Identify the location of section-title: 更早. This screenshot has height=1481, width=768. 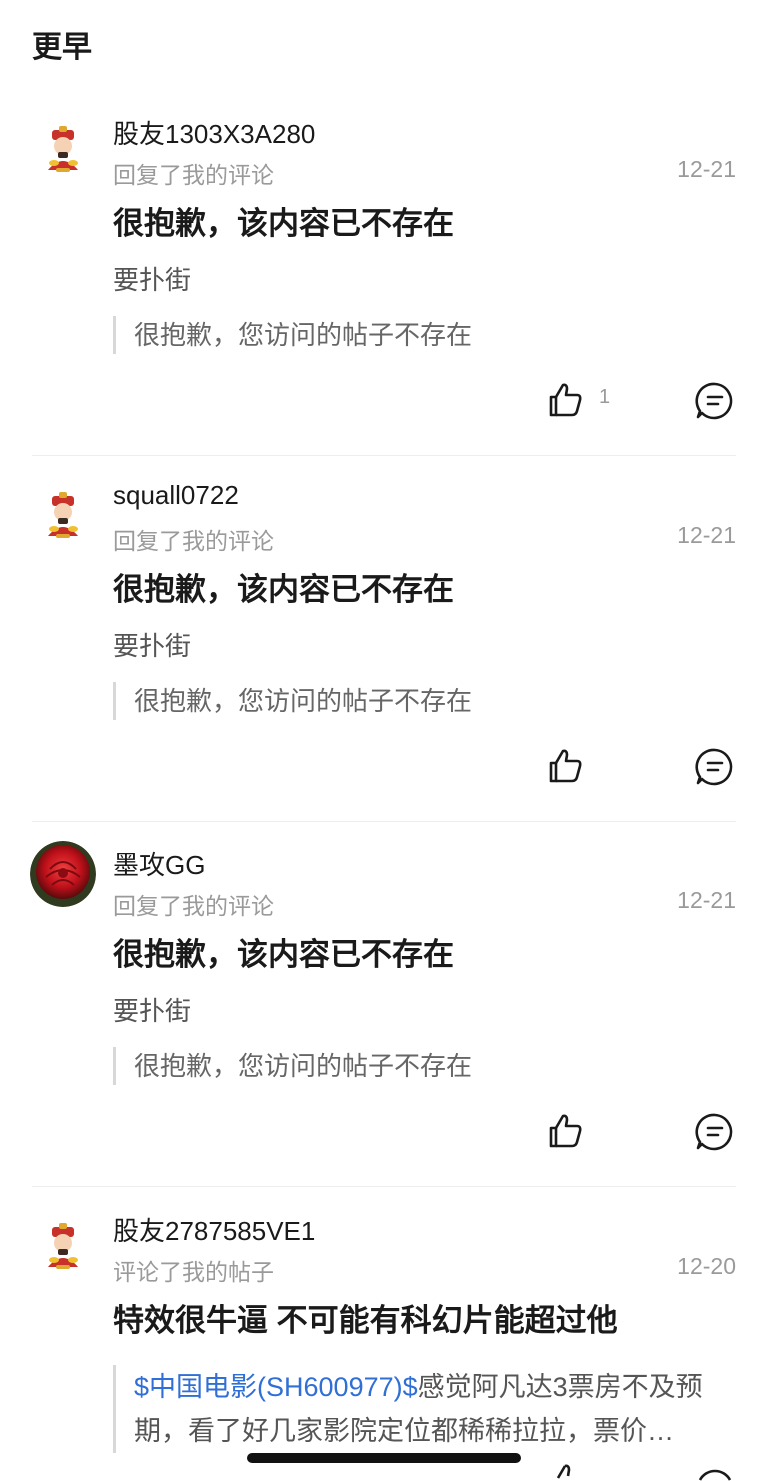
(62, 47).